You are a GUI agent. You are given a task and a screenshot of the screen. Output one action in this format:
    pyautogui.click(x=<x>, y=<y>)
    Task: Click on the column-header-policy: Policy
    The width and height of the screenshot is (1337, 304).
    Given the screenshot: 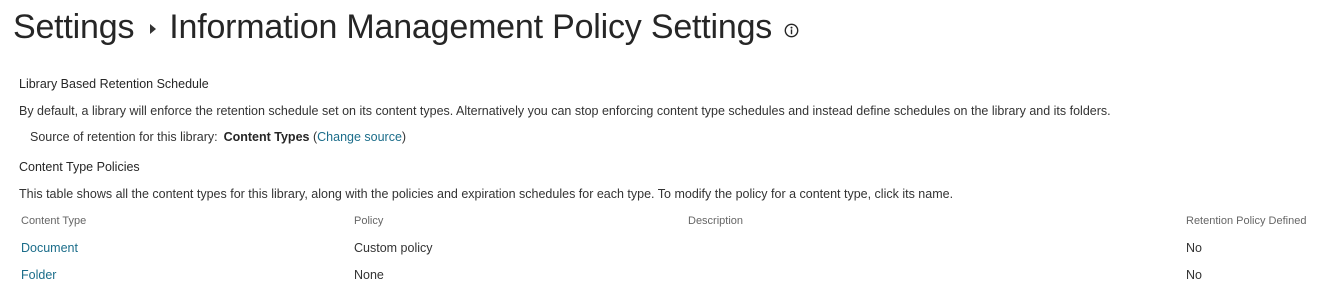 What is the action you would take?
    pyautogui.click(x=369, y=221)
    